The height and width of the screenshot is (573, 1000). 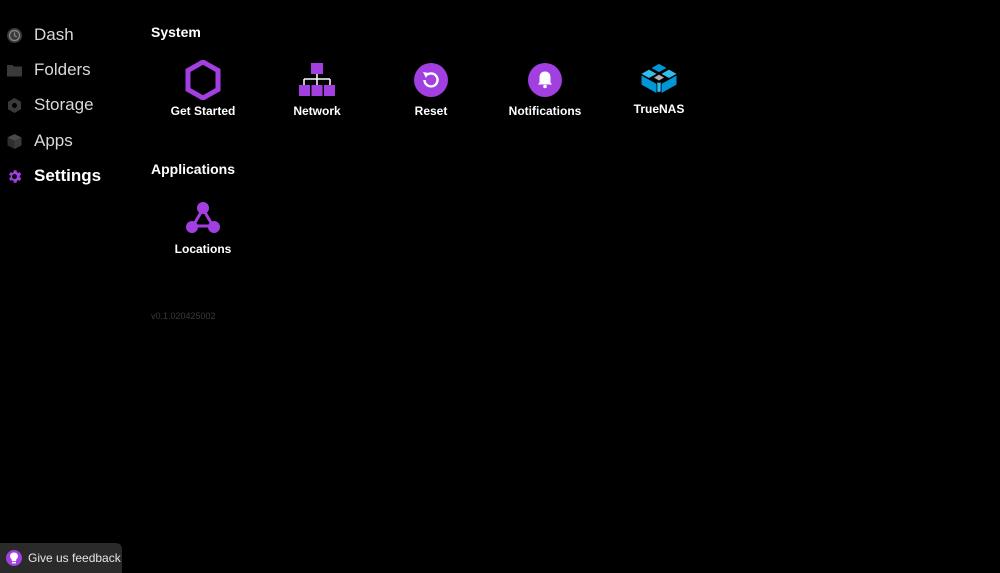 What do you see at coordinates (317, 111) in the screenshot?
I see `tile-label: Network` at bounding box center [317, 111].